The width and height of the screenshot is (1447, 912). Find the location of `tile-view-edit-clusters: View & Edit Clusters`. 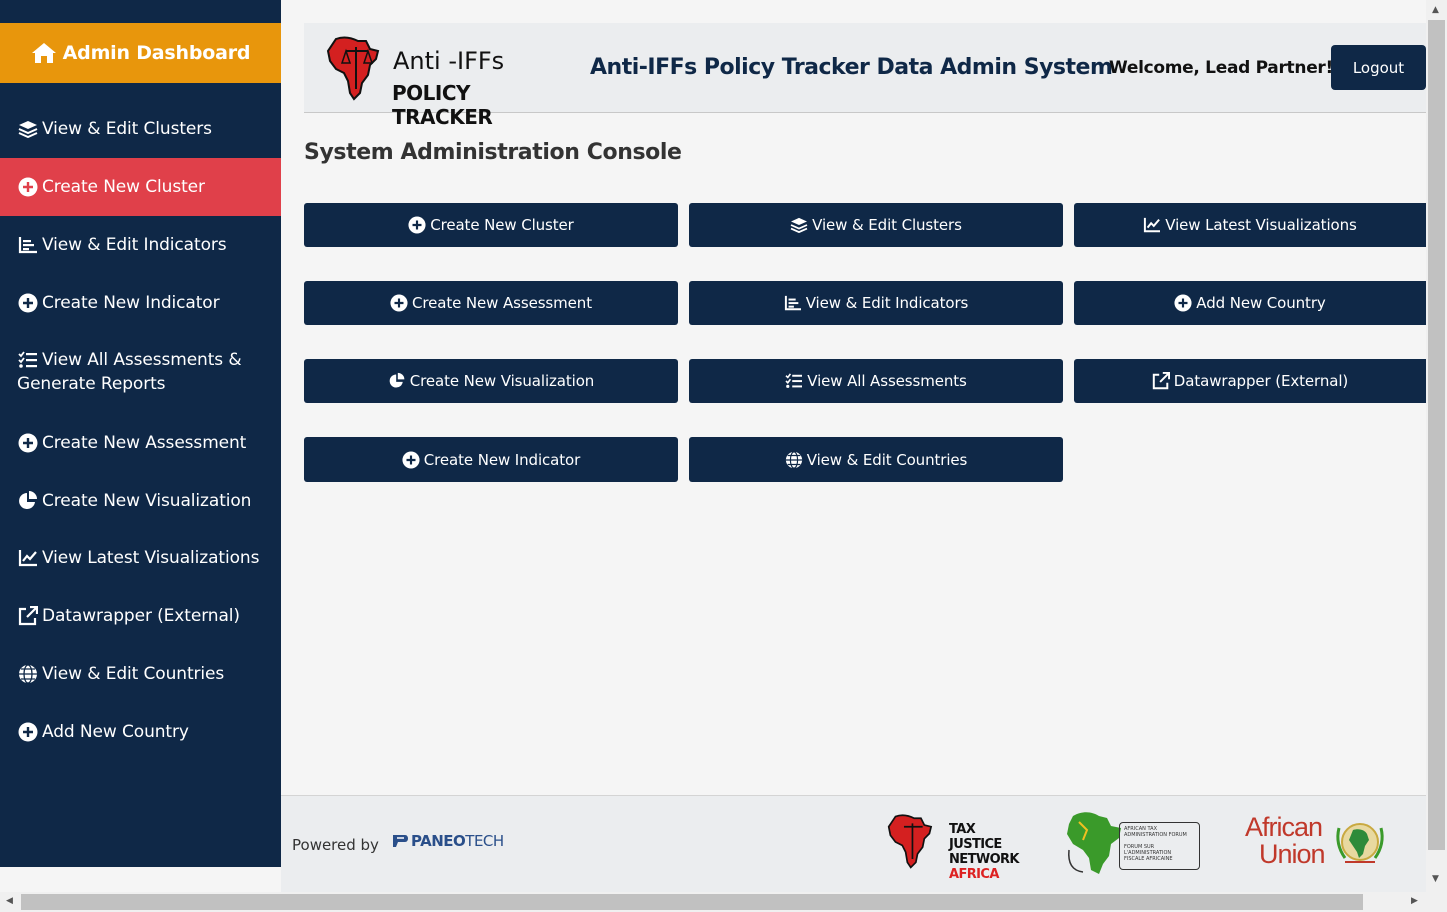

tile-view-edit-clusters: View & Edit Clusters is located at coordinates (876, 225).